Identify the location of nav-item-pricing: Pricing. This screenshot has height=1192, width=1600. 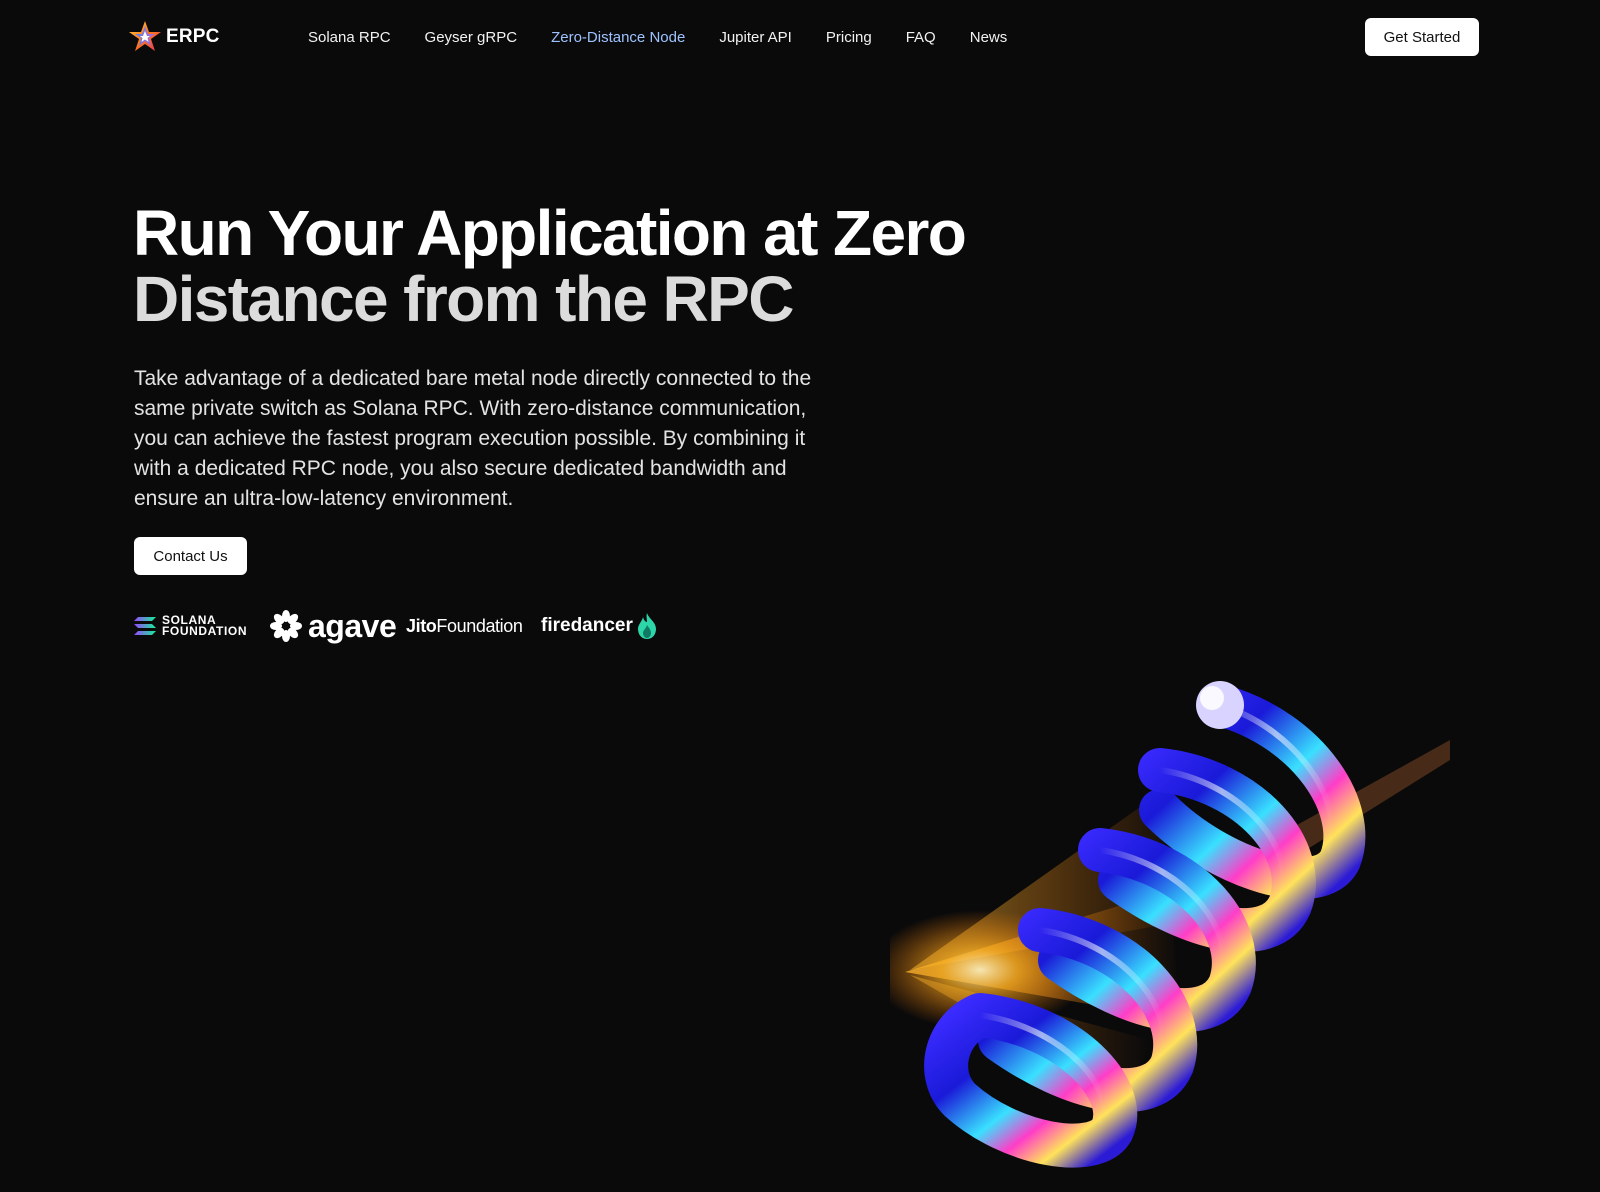
(849, 37).